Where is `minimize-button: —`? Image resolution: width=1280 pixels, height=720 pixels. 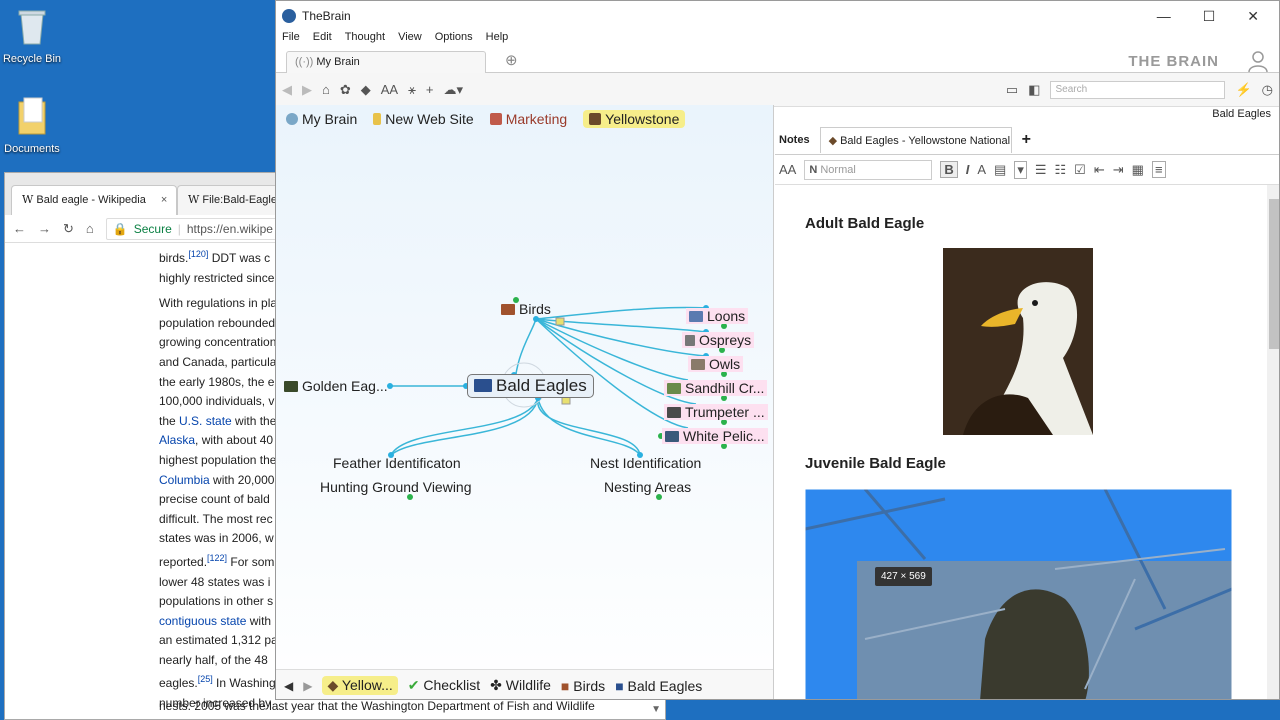 minimize-button: — is located at coordinates (1164, 16).